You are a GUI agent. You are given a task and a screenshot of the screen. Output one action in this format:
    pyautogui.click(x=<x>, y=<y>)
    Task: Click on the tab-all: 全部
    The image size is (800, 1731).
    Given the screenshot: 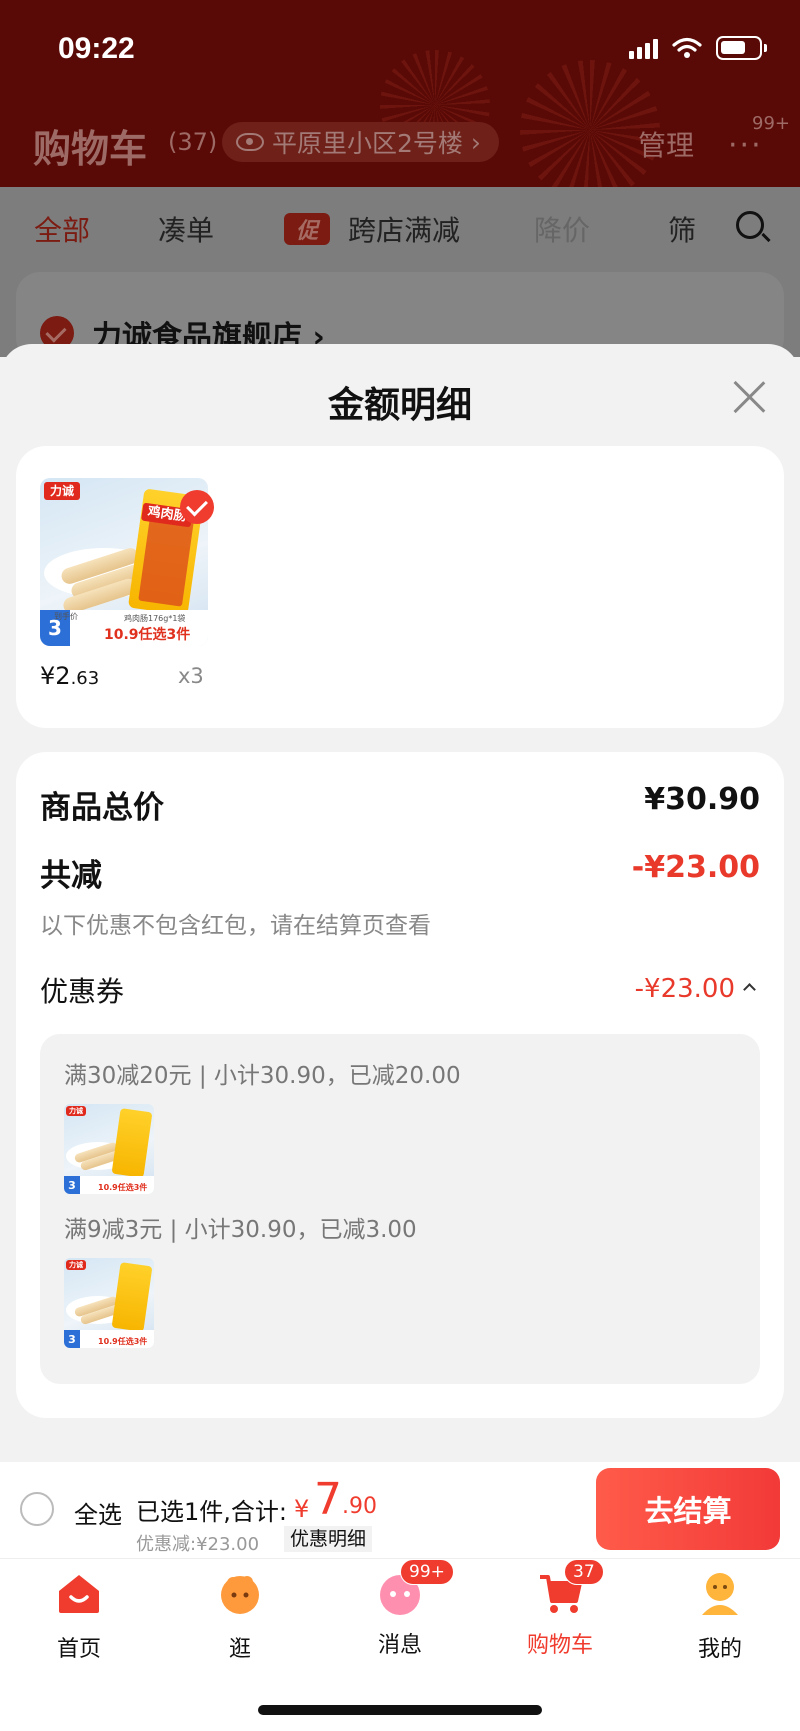 What is the action you would take?
    pyautogui.click(x=62, y=229)
    